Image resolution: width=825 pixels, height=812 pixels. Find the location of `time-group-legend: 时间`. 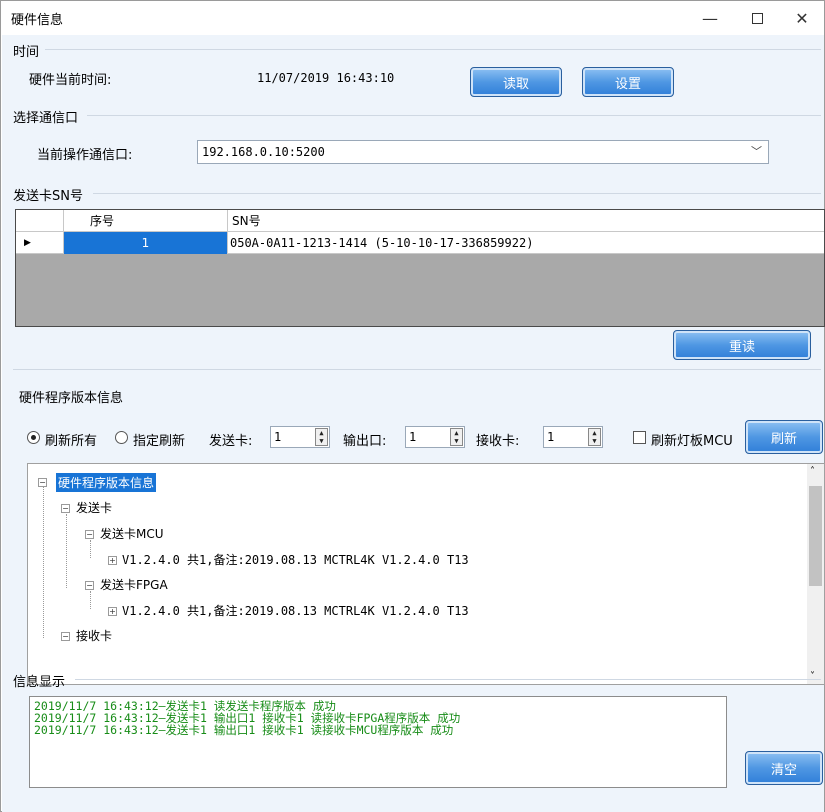

time-group-legend: 时间 is located at coordinates (26, 52).